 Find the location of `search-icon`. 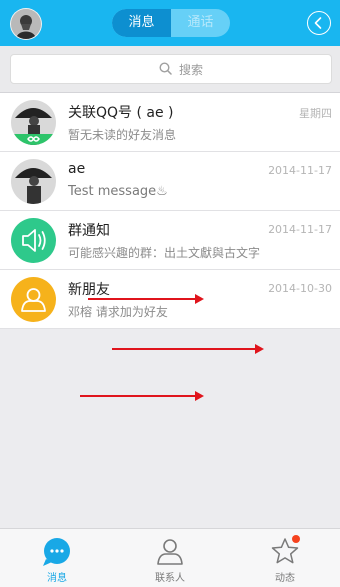

search-icon is located at coordinates (165, 68).